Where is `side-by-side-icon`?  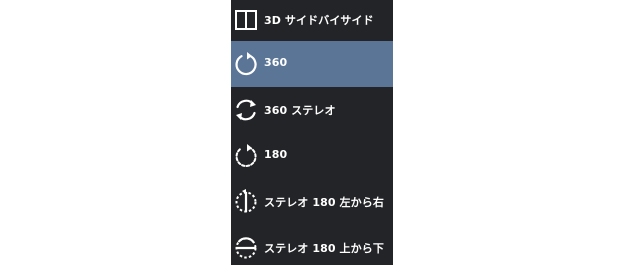
side-by-side-icon is located at coordinates (246, 20).